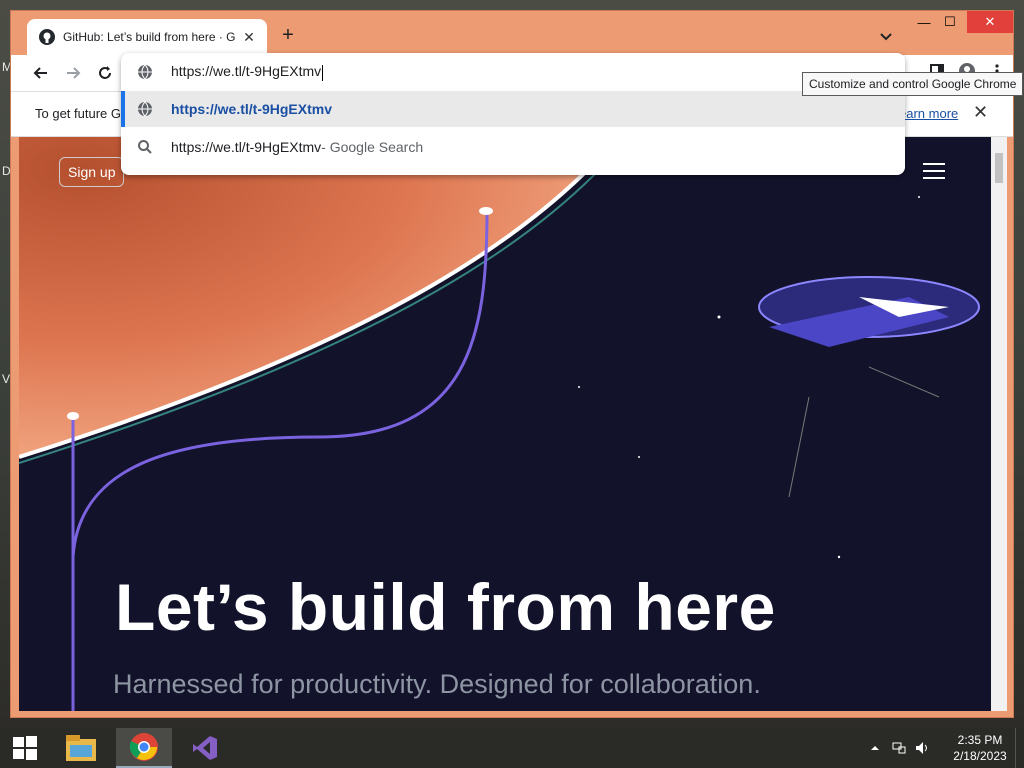  I want to click on windows-start-icon, so click(25, 748).